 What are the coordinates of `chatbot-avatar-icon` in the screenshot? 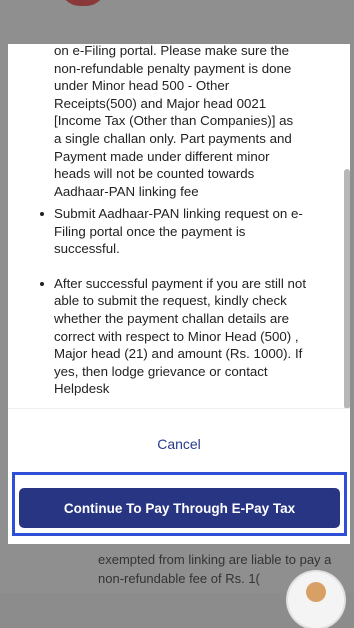 It's located at (316, 600).